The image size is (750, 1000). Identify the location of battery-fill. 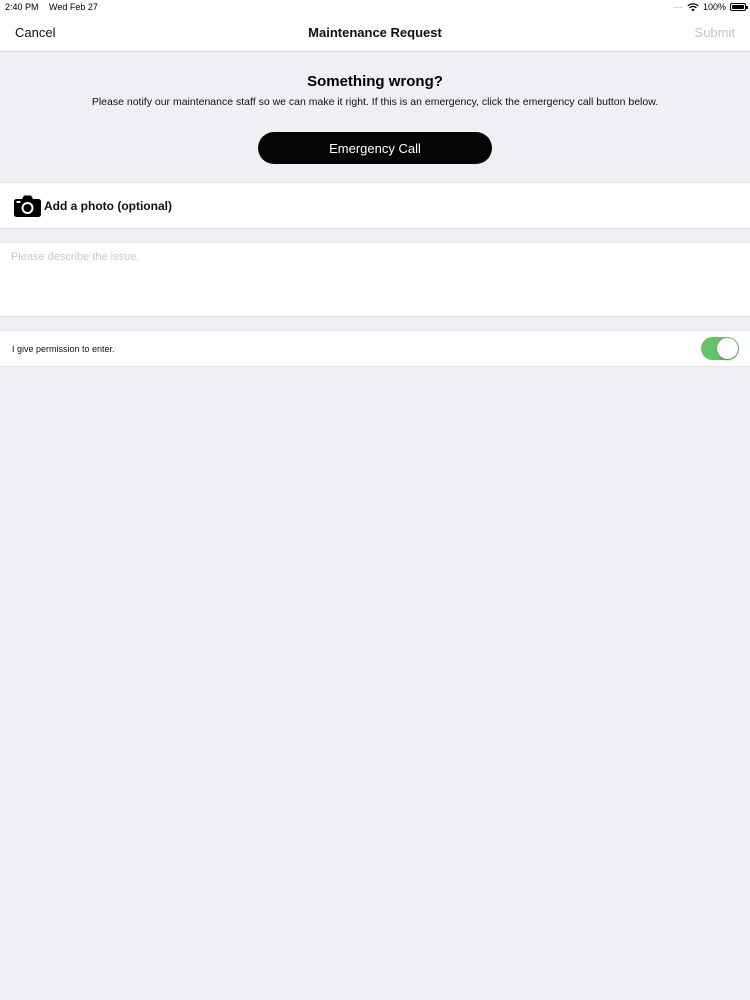
(738, 7).